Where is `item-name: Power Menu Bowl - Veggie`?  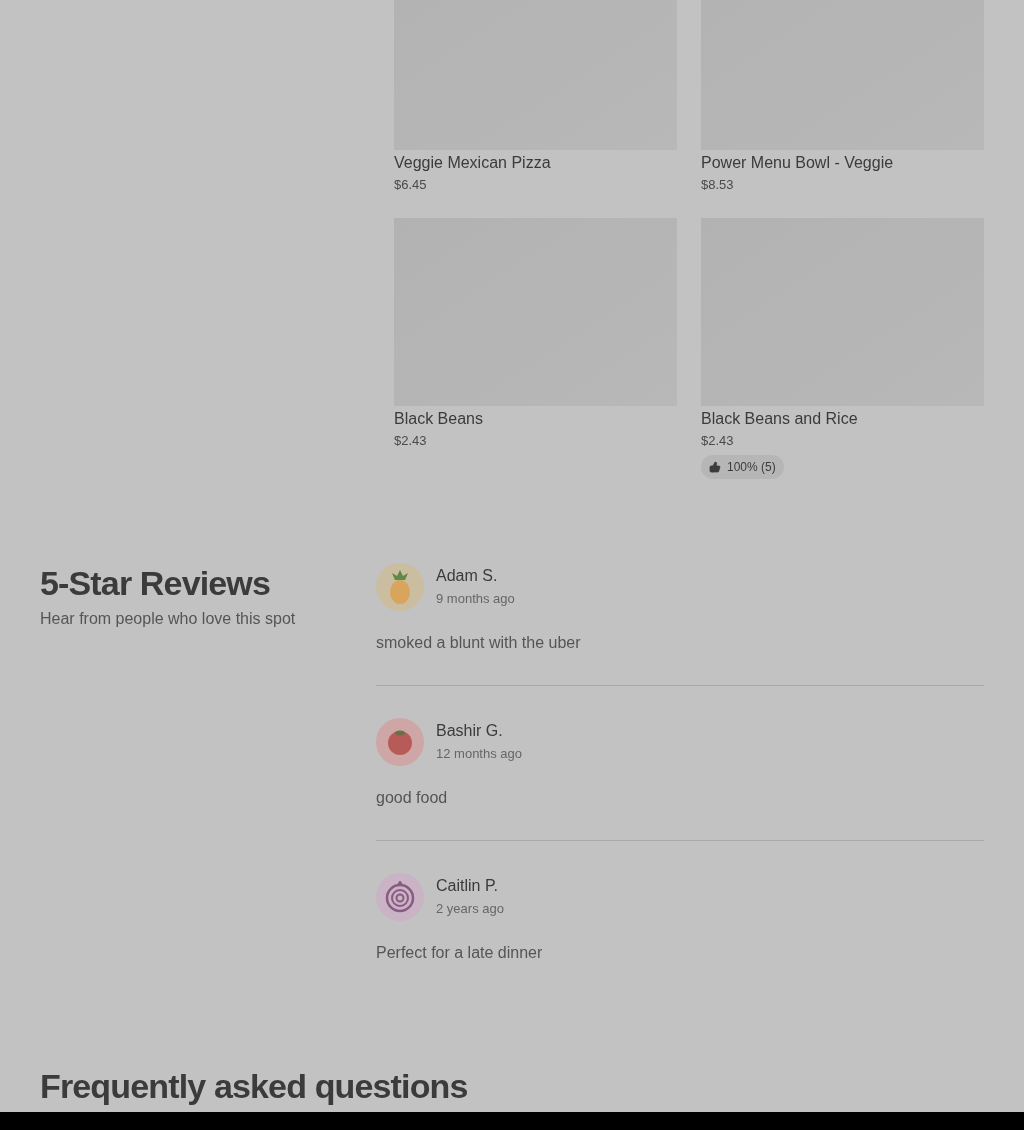 item-name: Power Menu Bowl - Veggie is located at coordinates (798, 163).